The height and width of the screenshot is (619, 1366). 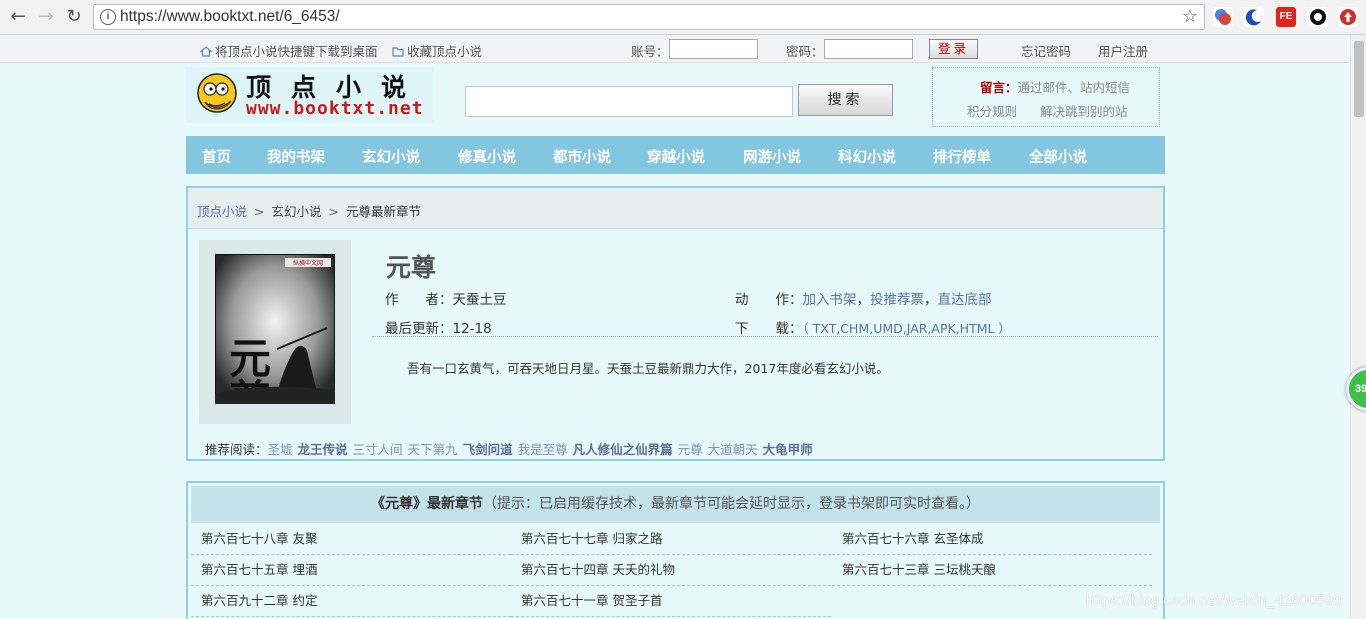 What do you see at coordinates (1190, 16) in the screenshot?
I see `bookmark-star-icon: ☆` at bounding box center [1190, 16].